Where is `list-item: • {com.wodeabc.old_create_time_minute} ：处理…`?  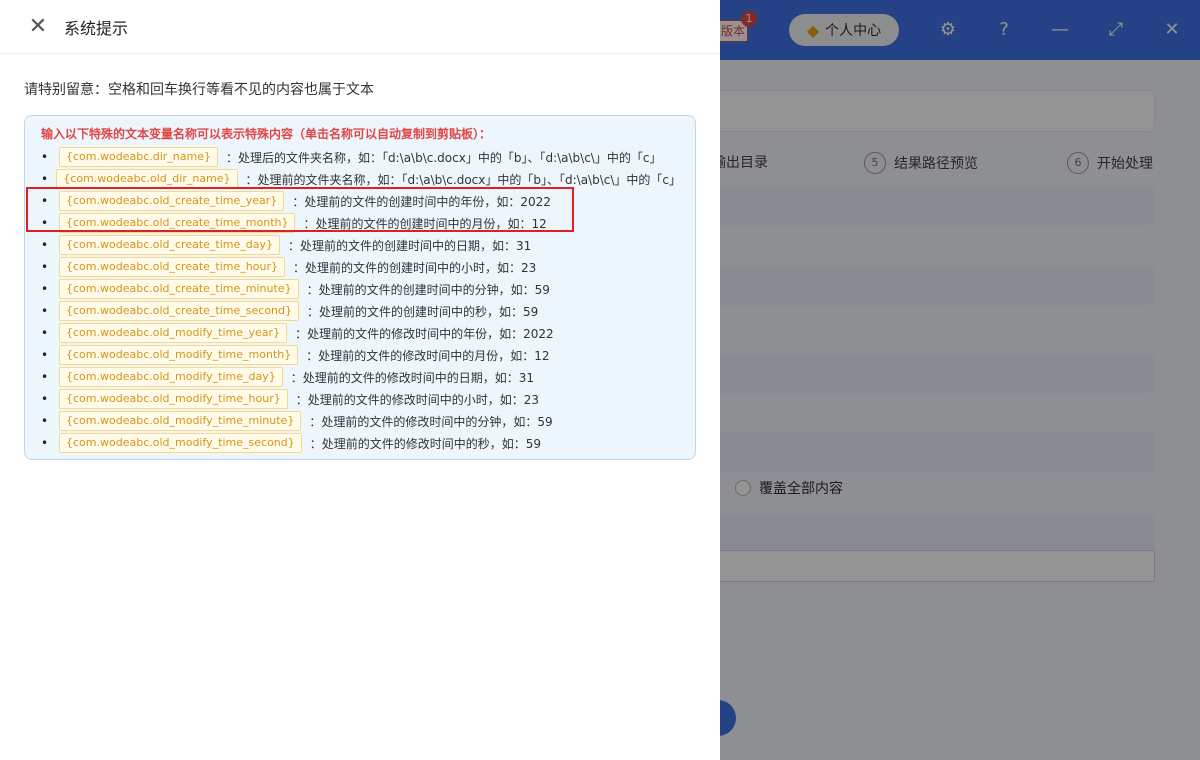
list-item: • {com.wodeabc.old_create_time_minute} ：处理… is located at coordinates (361, 289).